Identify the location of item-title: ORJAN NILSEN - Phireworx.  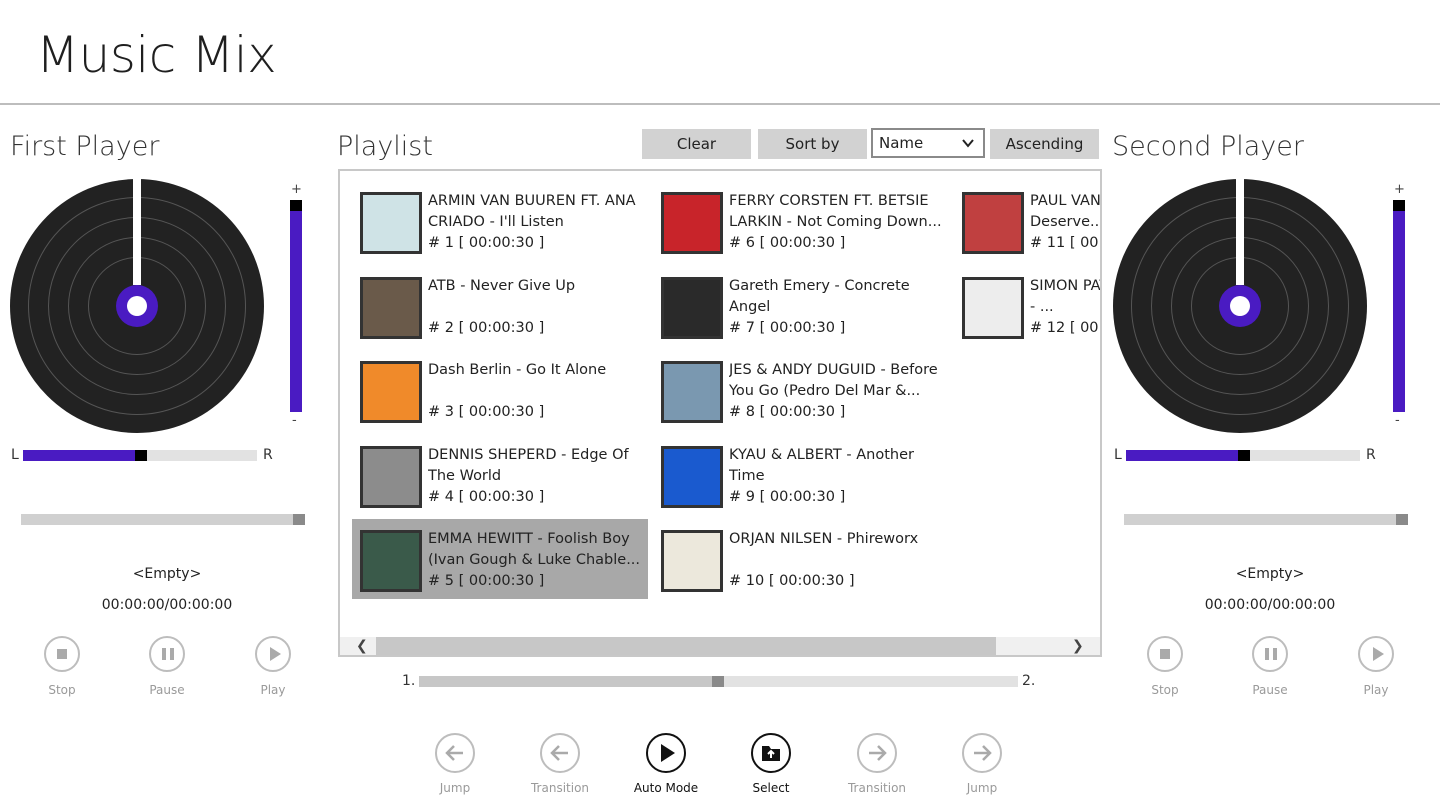
(824, 539).